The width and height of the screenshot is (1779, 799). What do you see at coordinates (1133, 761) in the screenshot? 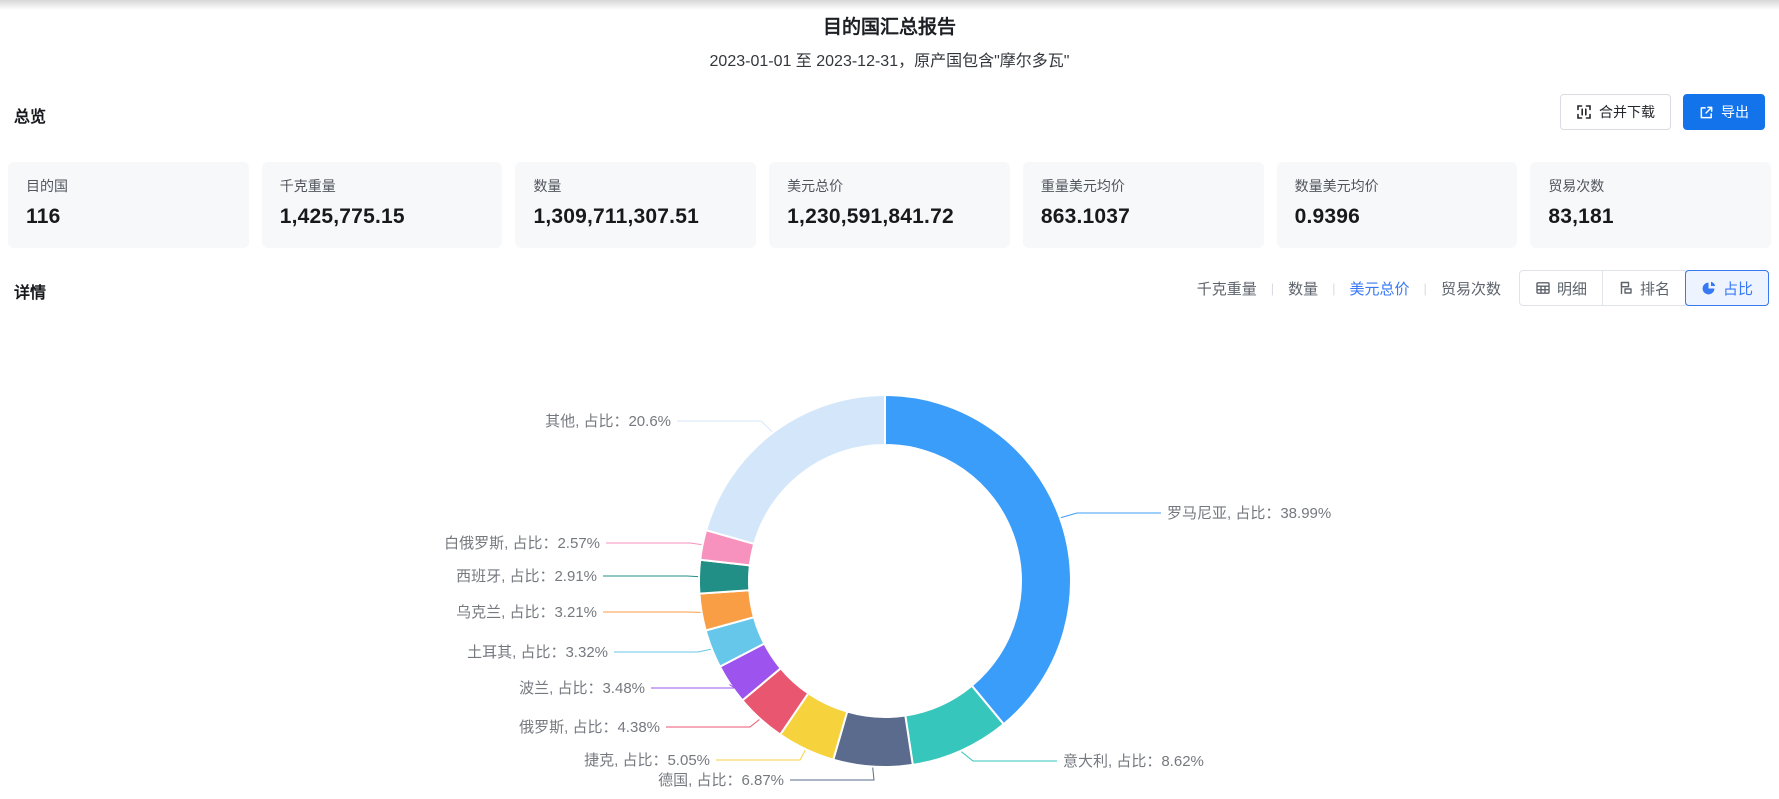
I see `pie-label: 意大利, 占比：8.62%` at bounding box center [1133, 761].